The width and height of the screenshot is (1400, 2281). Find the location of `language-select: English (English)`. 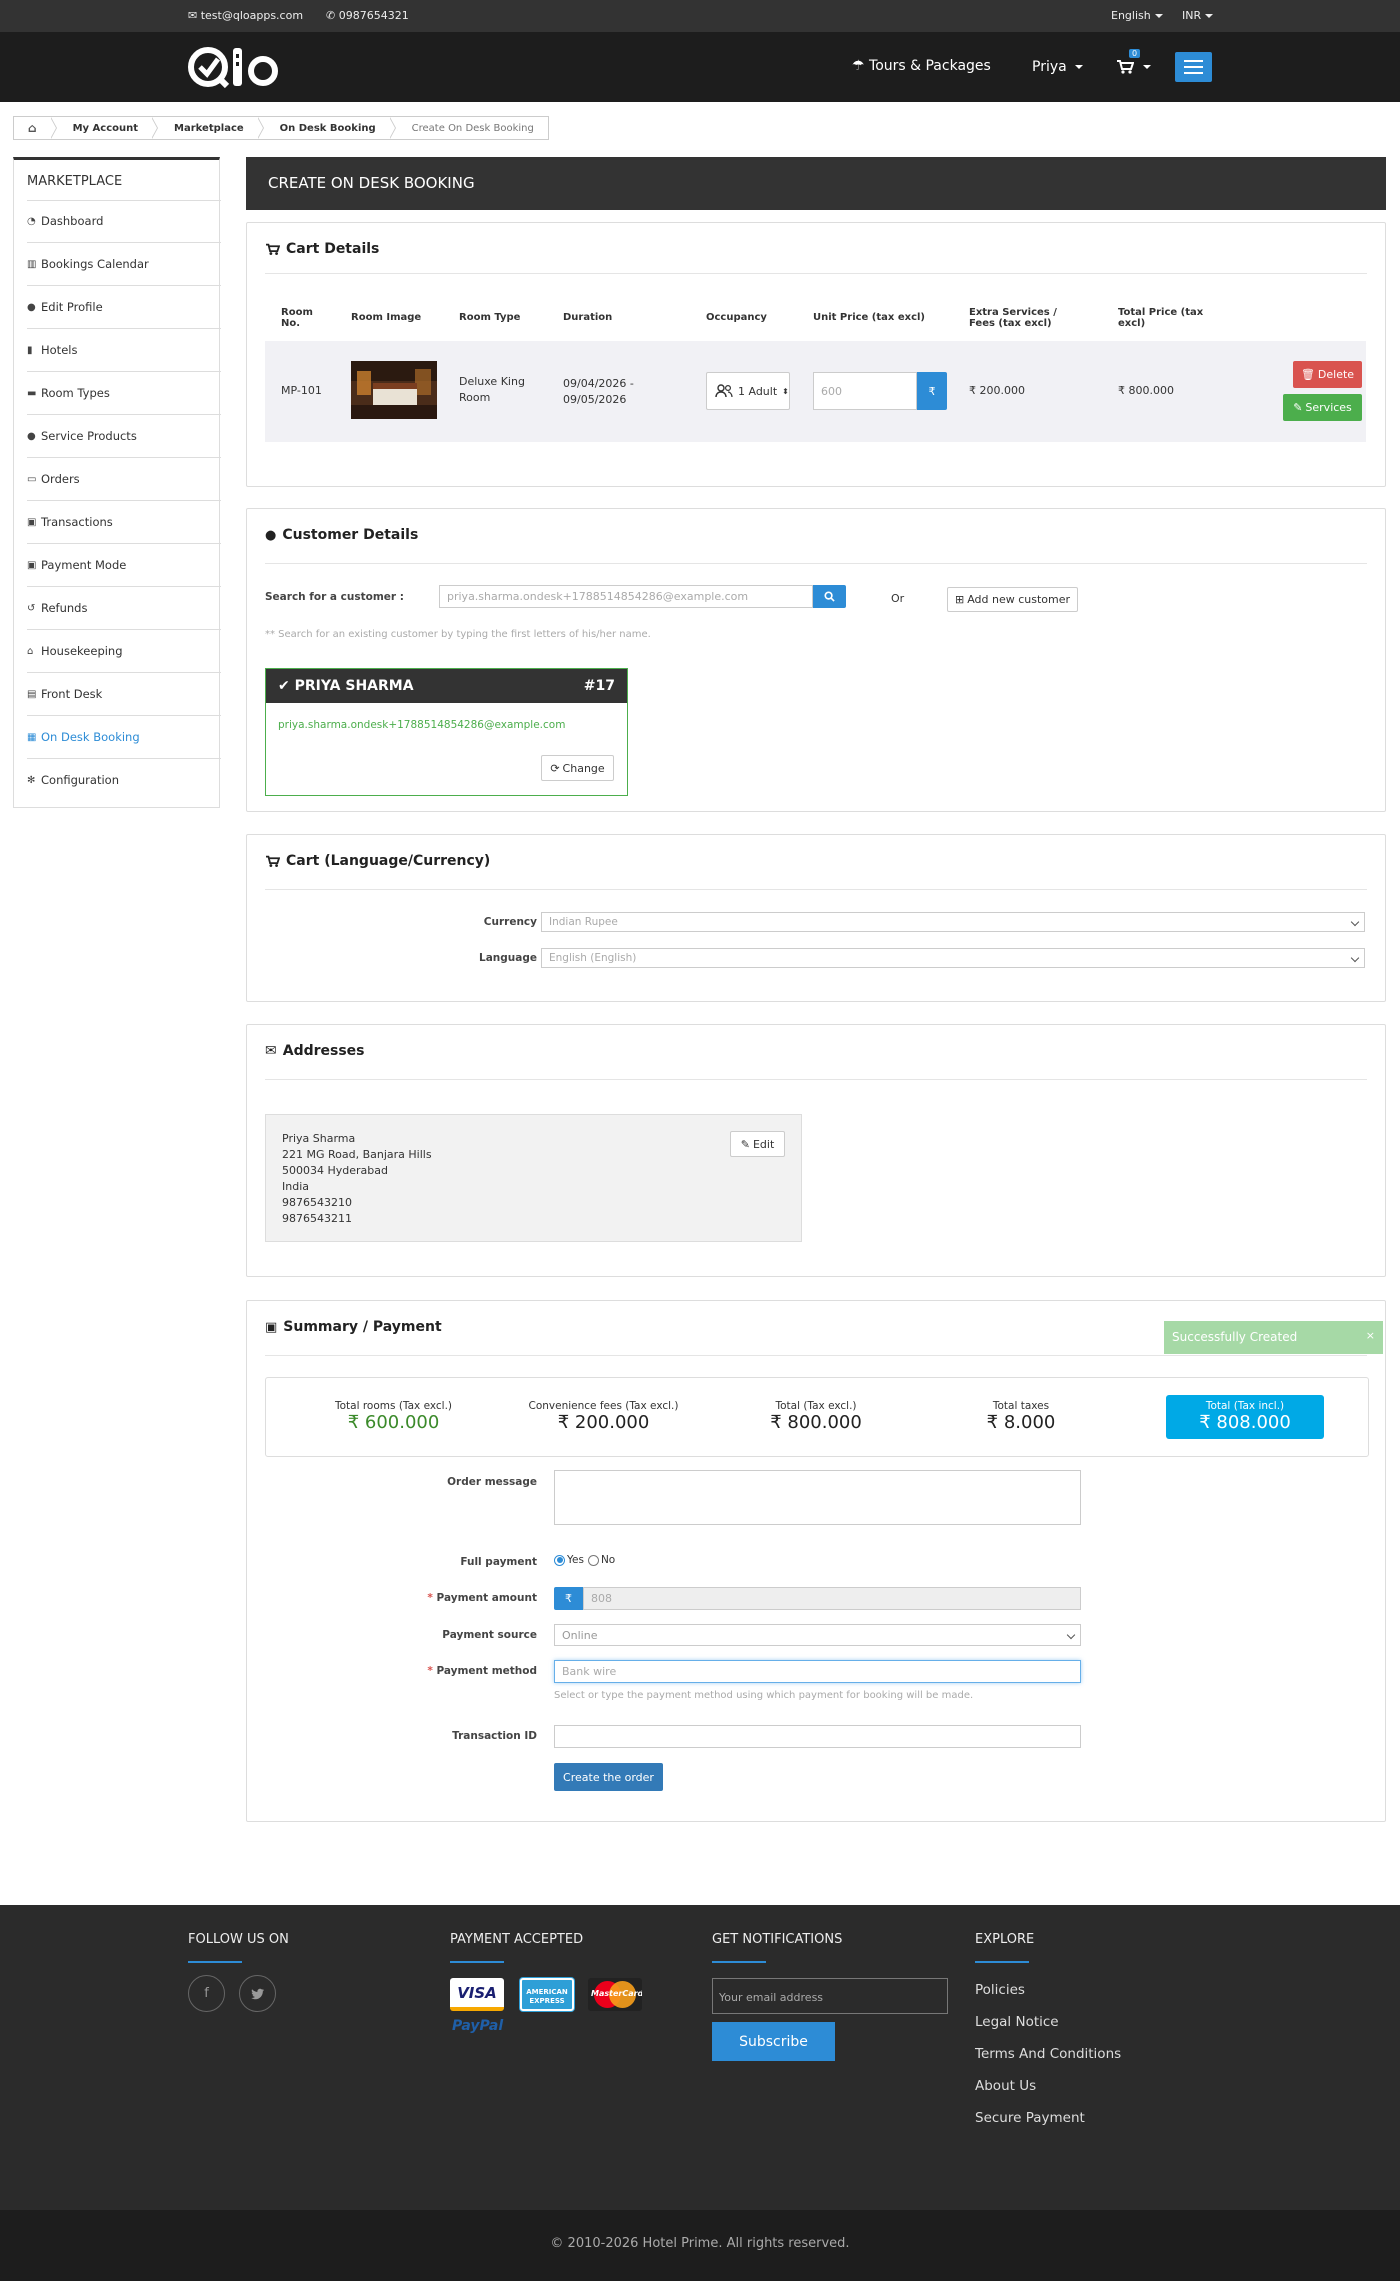

language-select: English (English) is located at coordinates (953, 958).